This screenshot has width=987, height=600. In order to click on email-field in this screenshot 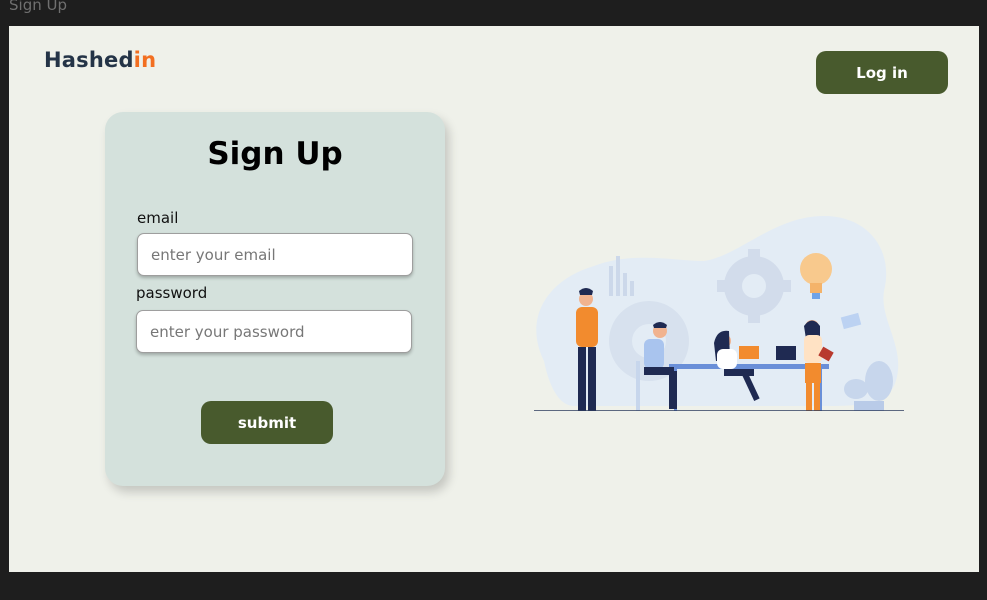, I will do `click(275, 254)`.